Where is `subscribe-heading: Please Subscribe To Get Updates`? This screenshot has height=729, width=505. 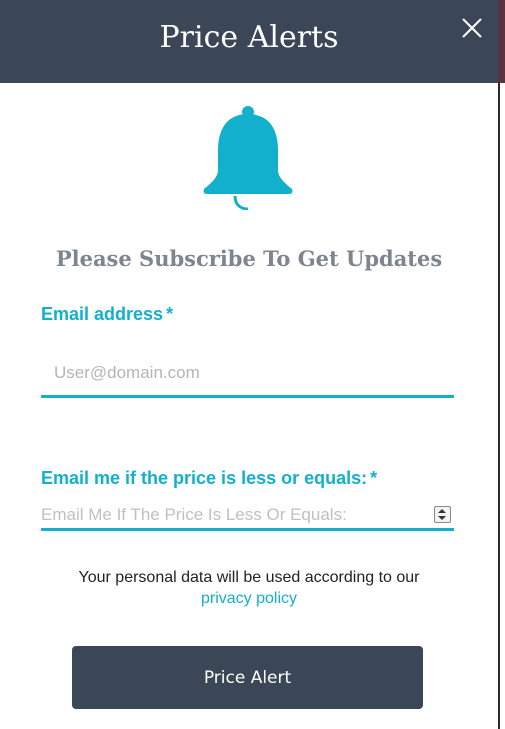 subscribe-heading: Please Subscribe To Get Updates is located at coordinates (249, 258).